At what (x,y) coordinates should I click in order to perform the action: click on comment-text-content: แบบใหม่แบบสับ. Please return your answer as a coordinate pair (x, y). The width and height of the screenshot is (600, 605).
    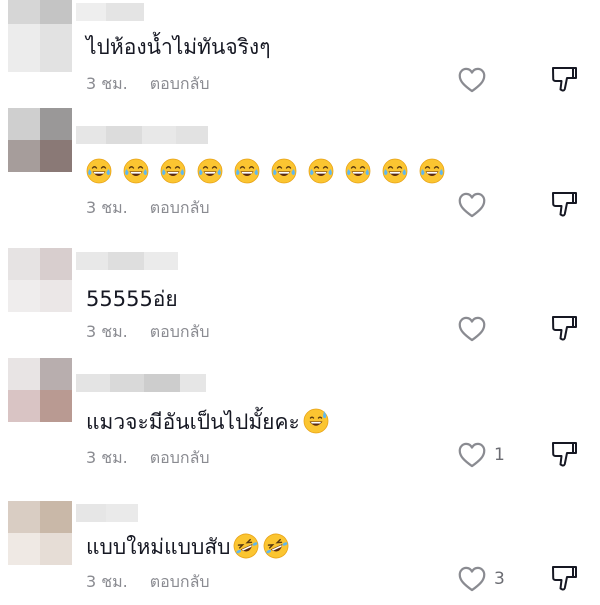
    Looking at the image, I should click on (158, 547).